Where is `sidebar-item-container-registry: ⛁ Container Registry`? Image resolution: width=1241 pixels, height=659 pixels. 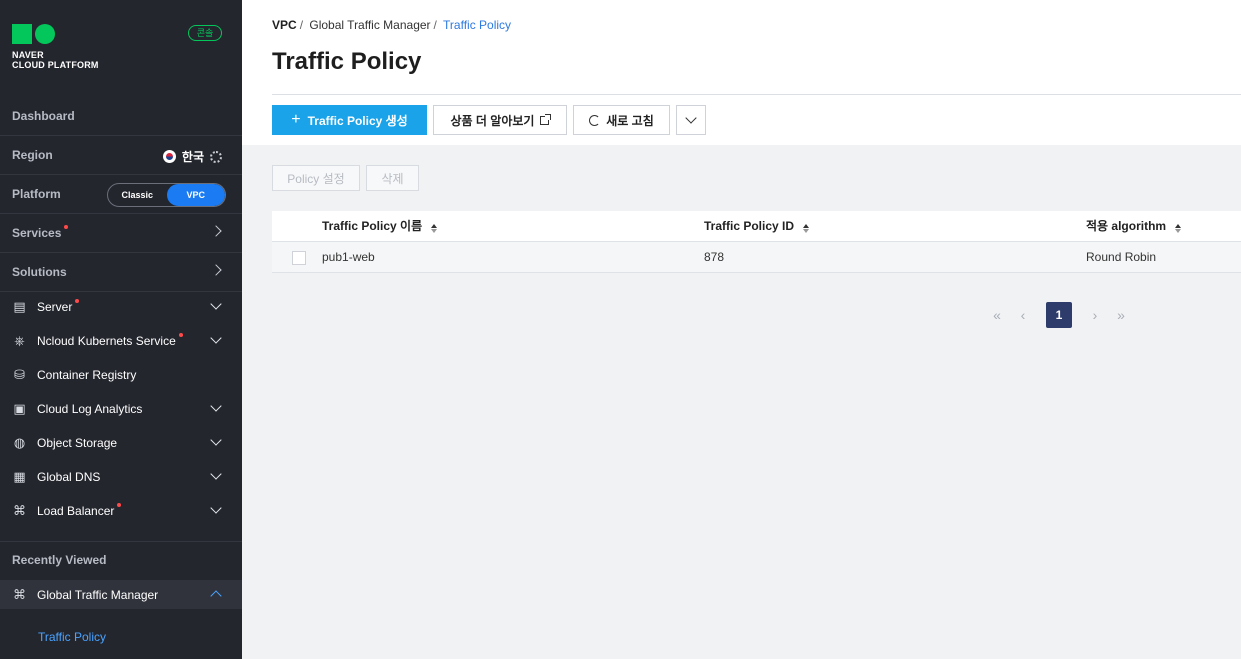
sidebar-item-container-registry: ⛁ Container Registry is located at coordinates (121, 375).